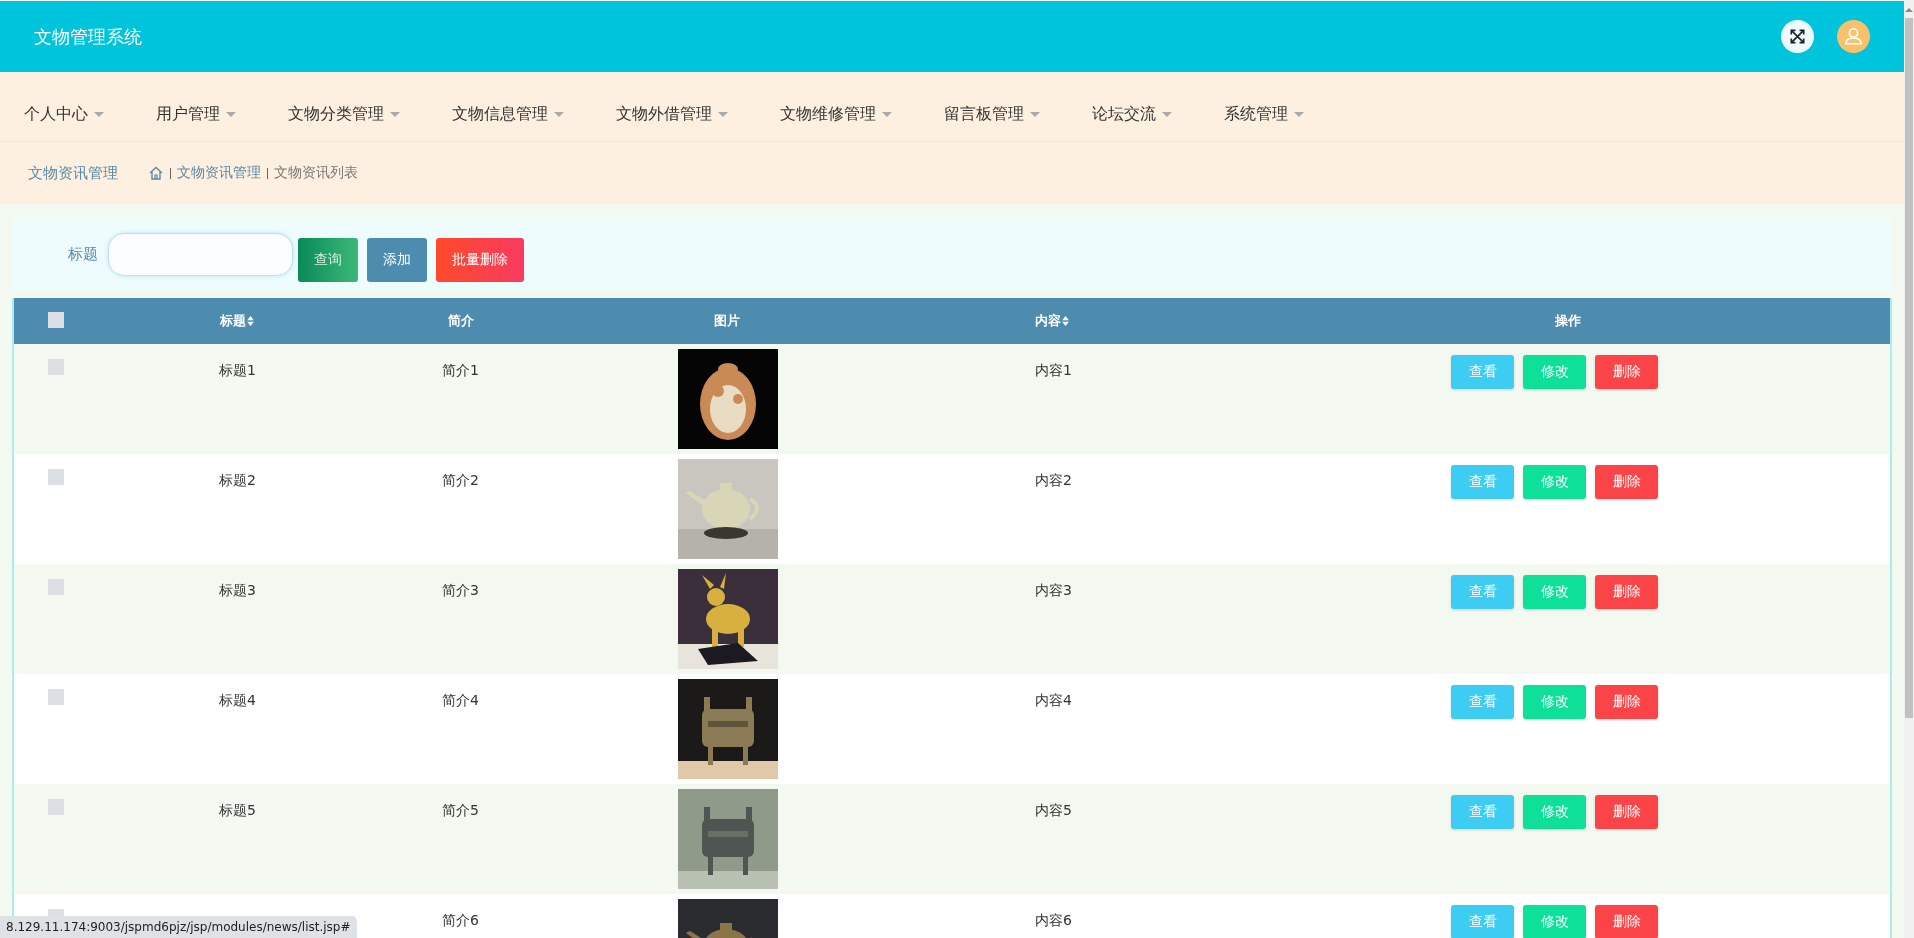 This screenshot has width=1914, height=938. Describe the element at coordinates (316, 173) in the screenshot. I see `breadcrumb-item: 文物资讯列表` at that location.